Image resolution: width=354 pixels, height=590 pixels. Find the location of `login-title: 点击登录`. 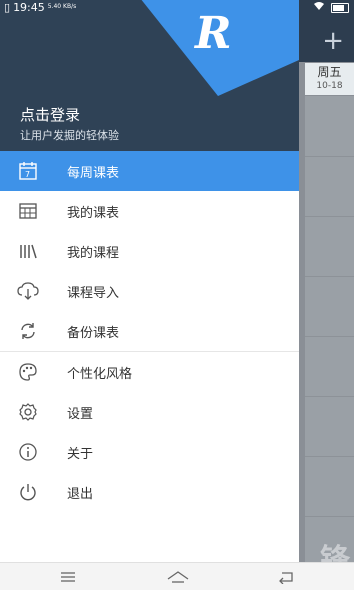

login-title: 点击登录 is located at coordinates (50, 114).